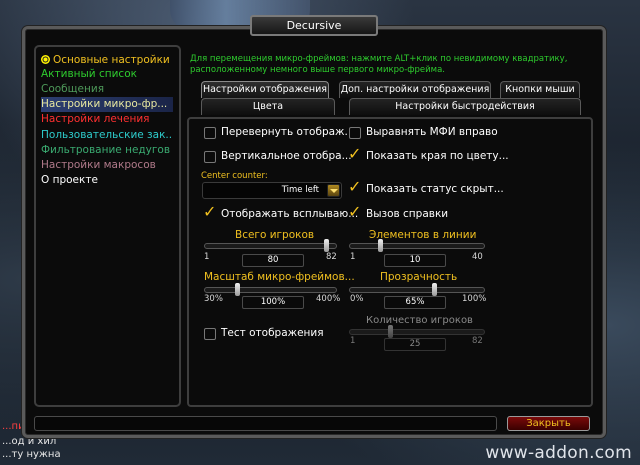  Describe the element at coordinates (300, 190) in the screenshot. I see `center-counter-value: Time left` at that location.